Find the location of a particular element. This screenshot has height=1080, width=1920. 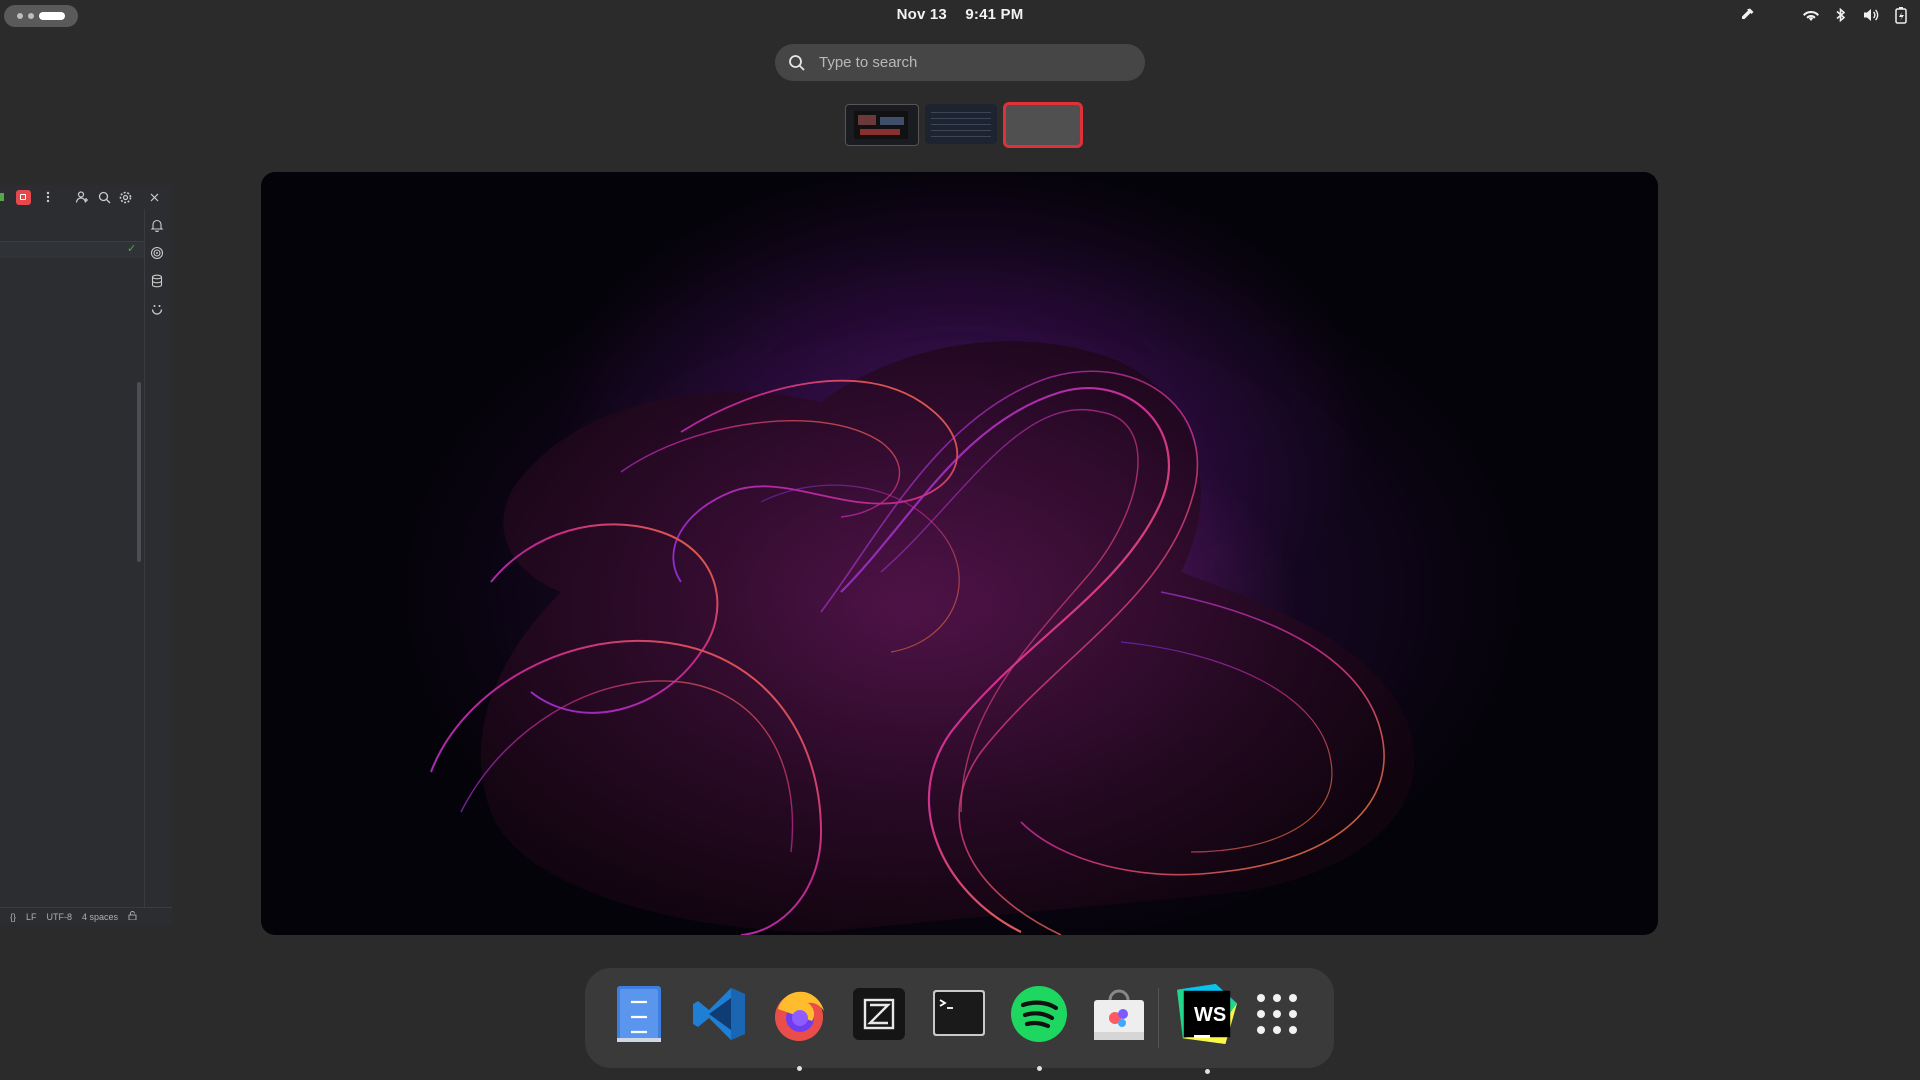

ide-window-preview: ✓ {} LF UTF-8 4 spaces is located at coordinates (86, 555).